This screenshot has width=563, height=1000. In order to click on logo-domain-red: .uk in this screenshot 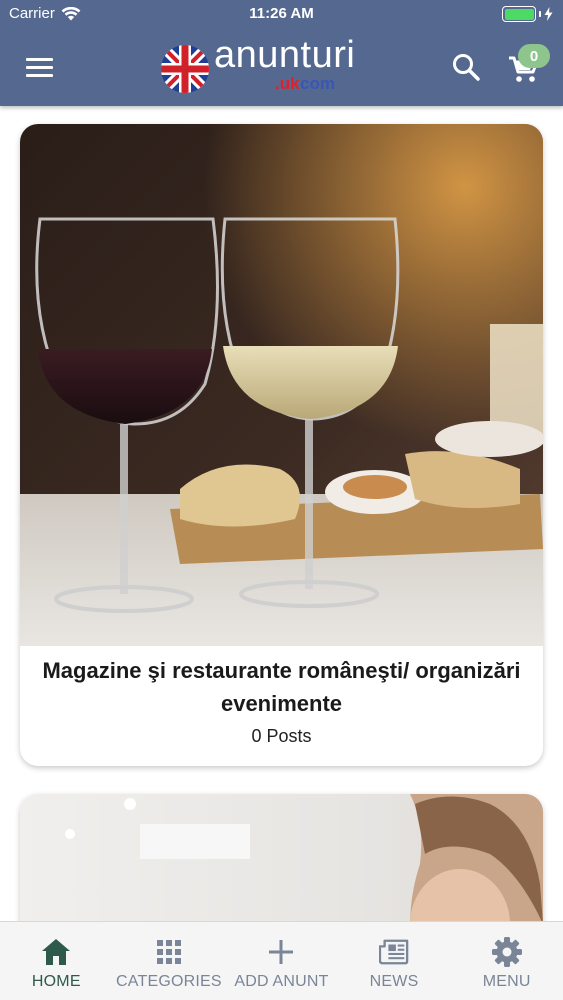, I will do `click(287, 83)`.